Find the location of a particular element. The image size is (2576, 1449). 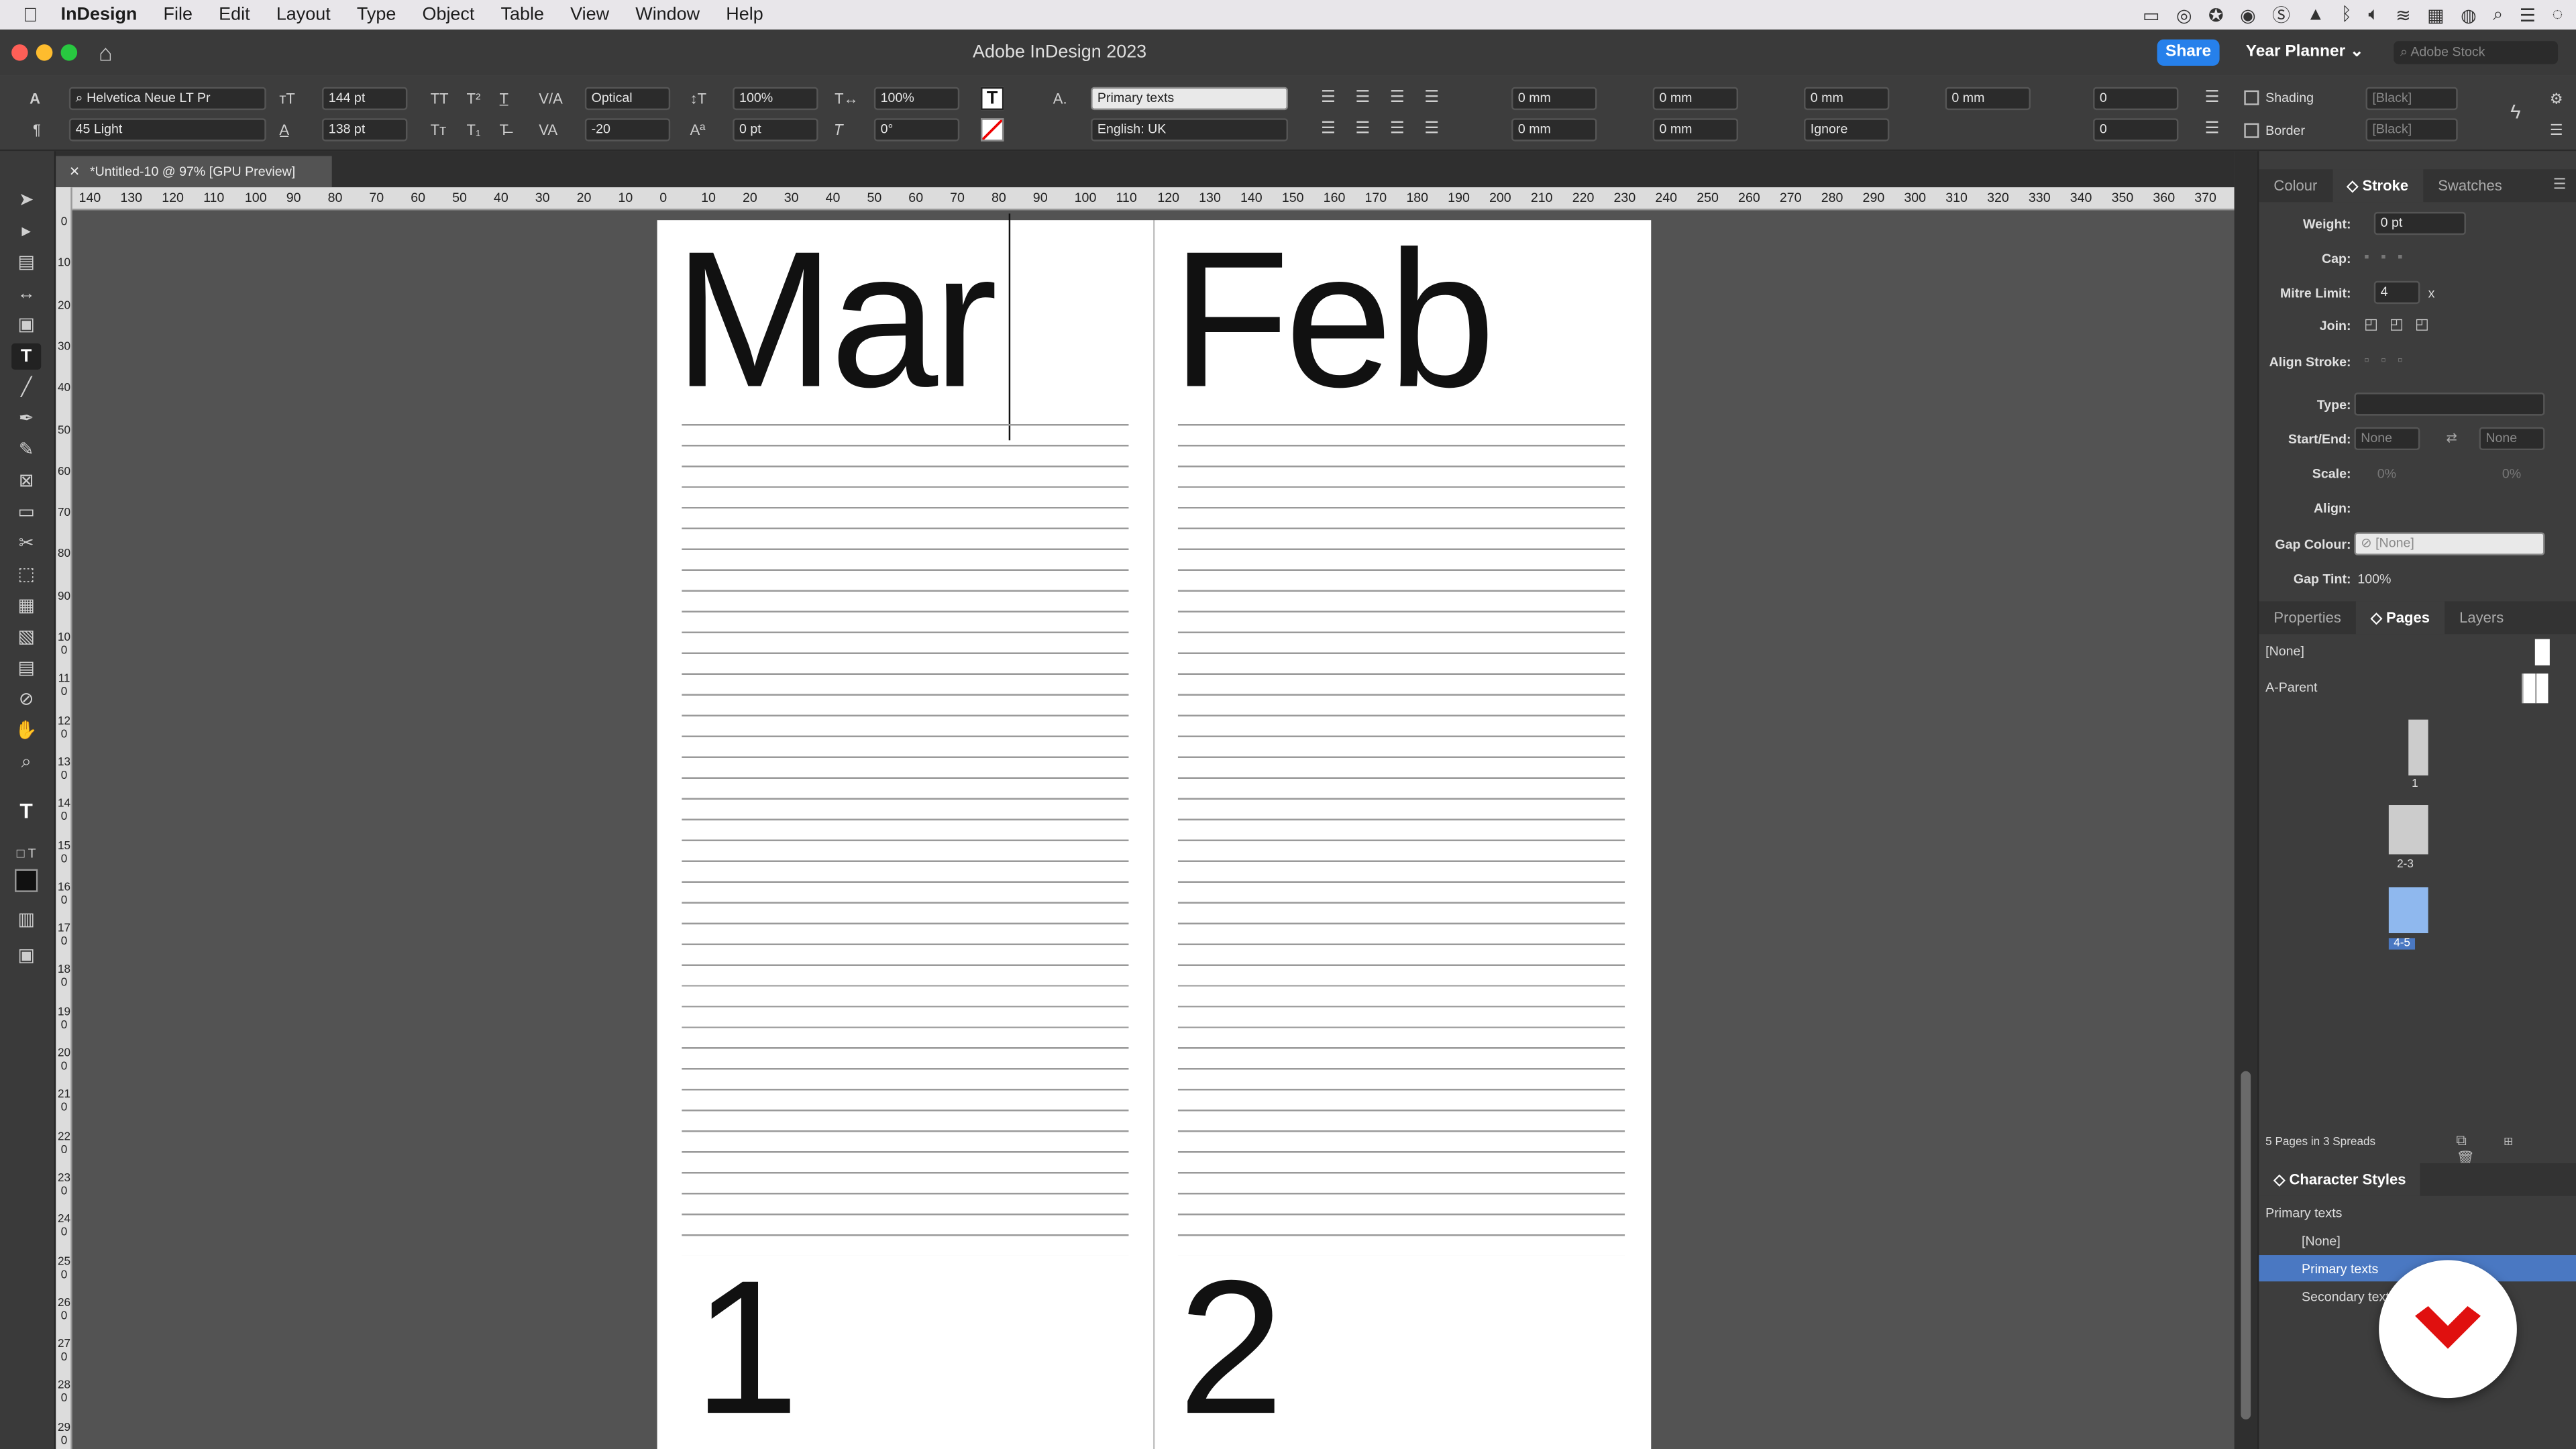

wifi-icon: ≋ is located at coordinates (2403, 14).